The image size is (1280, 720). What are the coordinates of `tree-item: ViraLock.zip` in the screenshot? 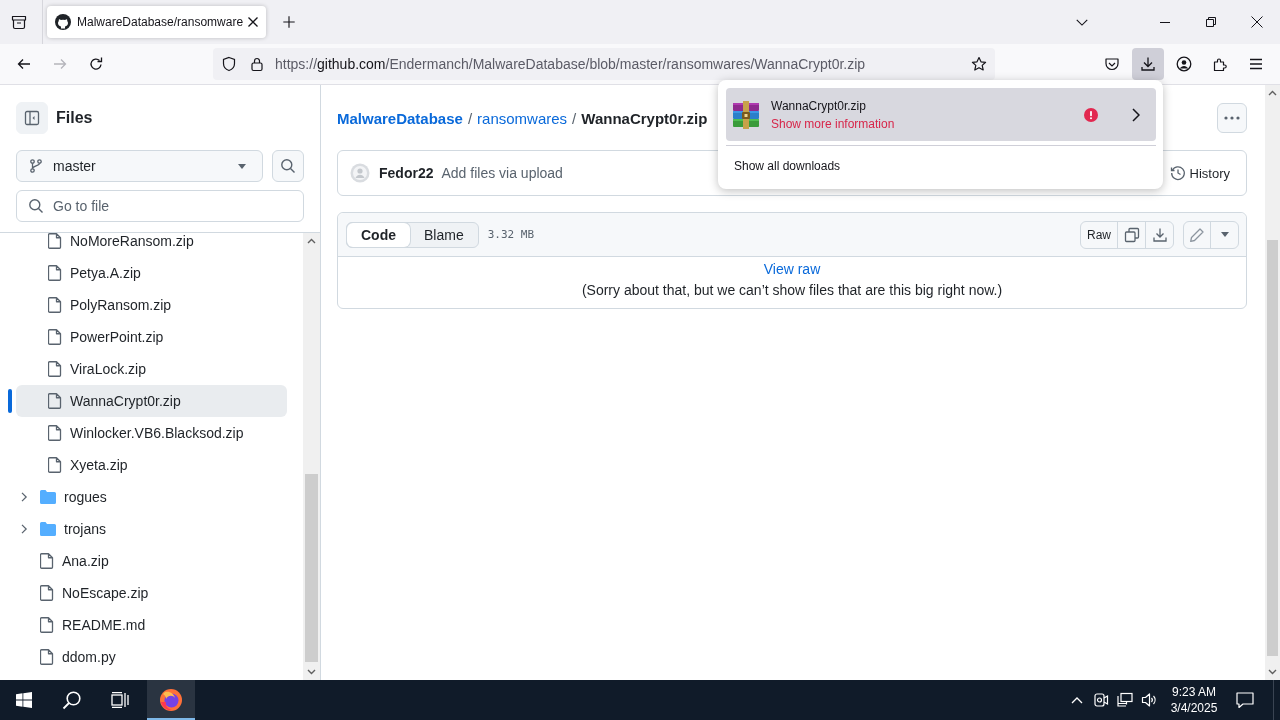 It's located at (151, 369).